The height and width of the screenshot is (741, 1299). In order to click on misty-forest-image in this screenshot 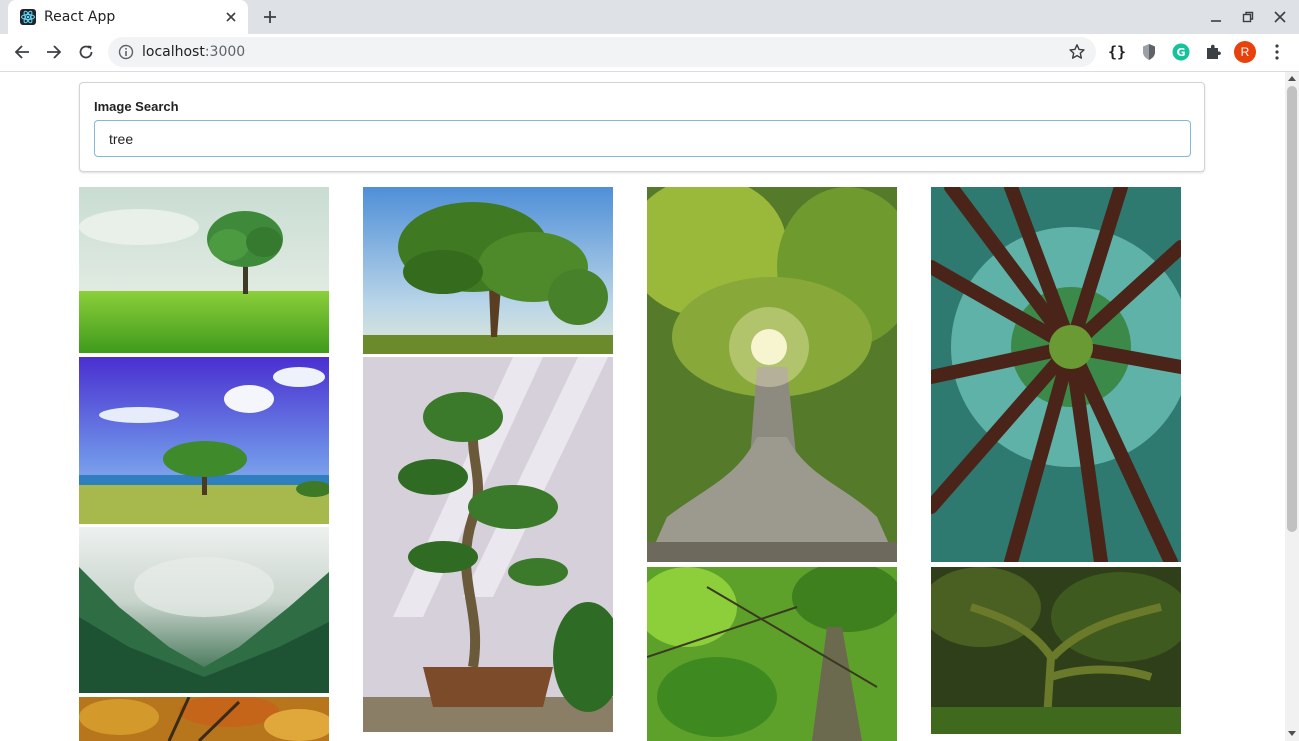, I will do `click(204, 610)`.